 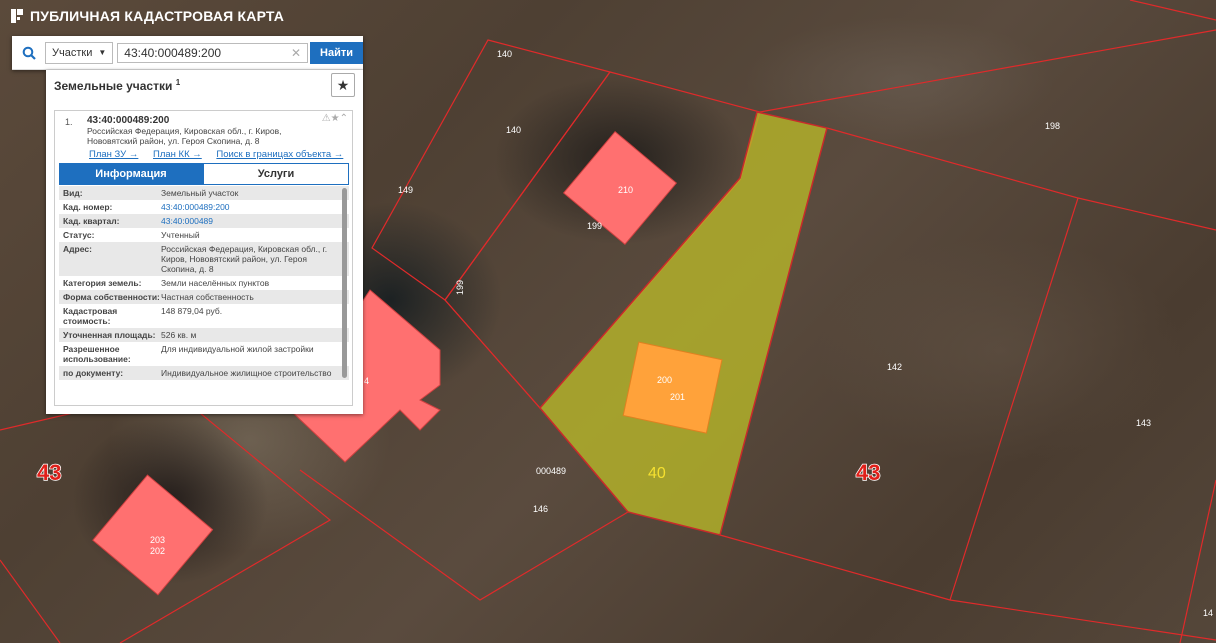 I want to click on map-label: 40, so click(x=657, y=473).